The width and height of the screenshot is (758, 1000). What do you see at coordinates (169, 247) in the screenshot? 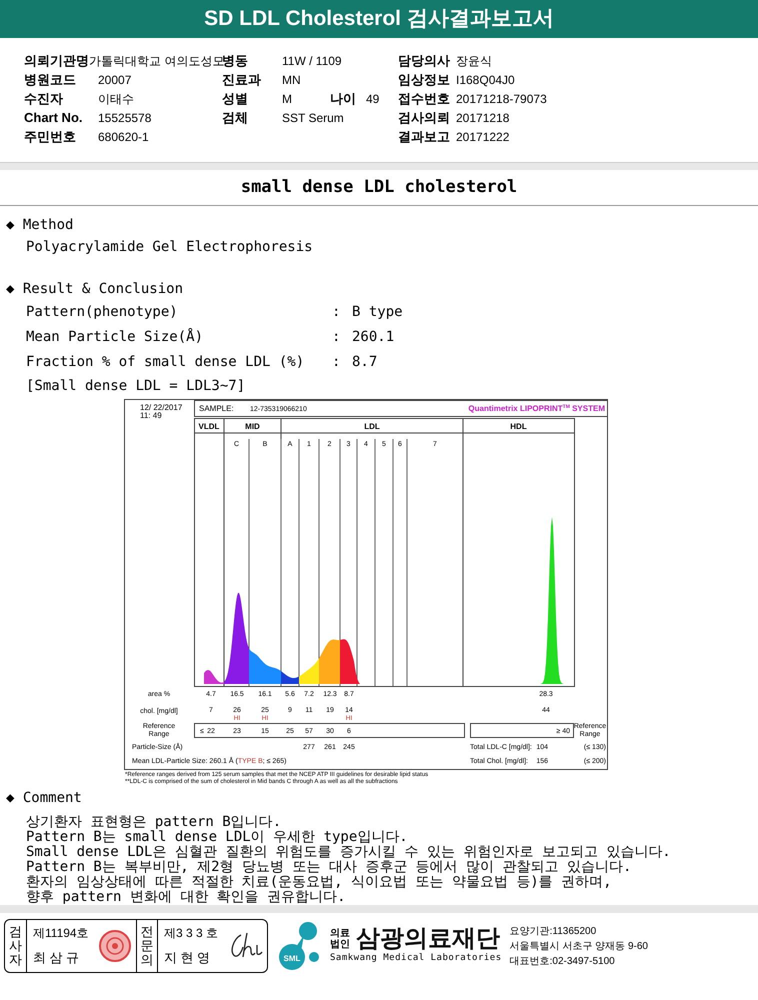
I see `method-text: Polyacrylamide Gel Electrophoresis` at bounding box center [169, 247].